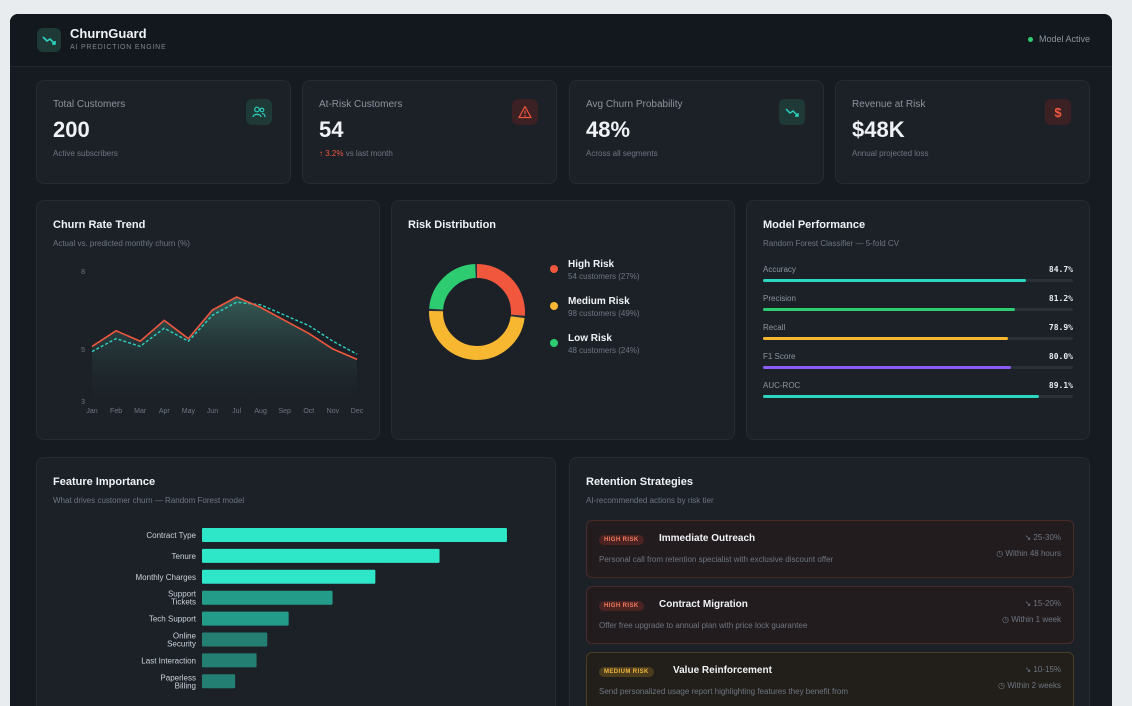 The width and height of the screenshot is (1132, 706). I want to click on legend-item-high: High Risk 54 customers (27%), so click(595, 277).